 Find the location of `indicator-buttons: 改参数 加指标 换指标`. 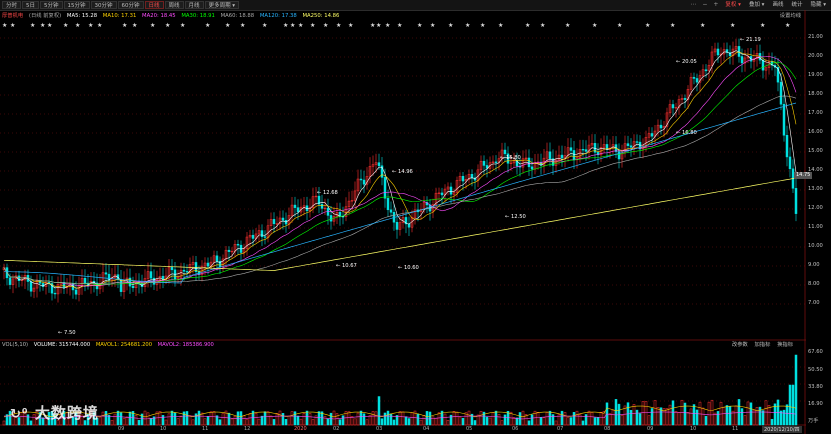

indicator-buttons: 改参数 加指标 换指标 is located at coordinates (760, 345).